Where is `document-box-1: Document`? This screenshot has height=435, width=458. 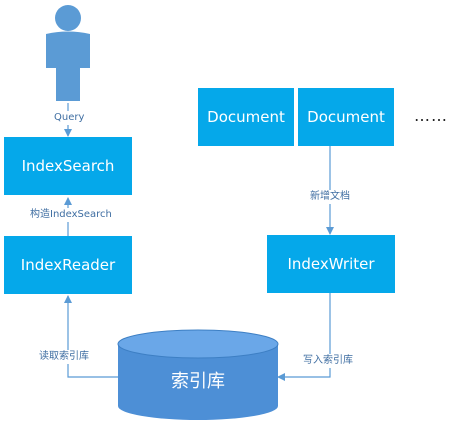 document-box-1: Document is located at coordinates (246, 117).